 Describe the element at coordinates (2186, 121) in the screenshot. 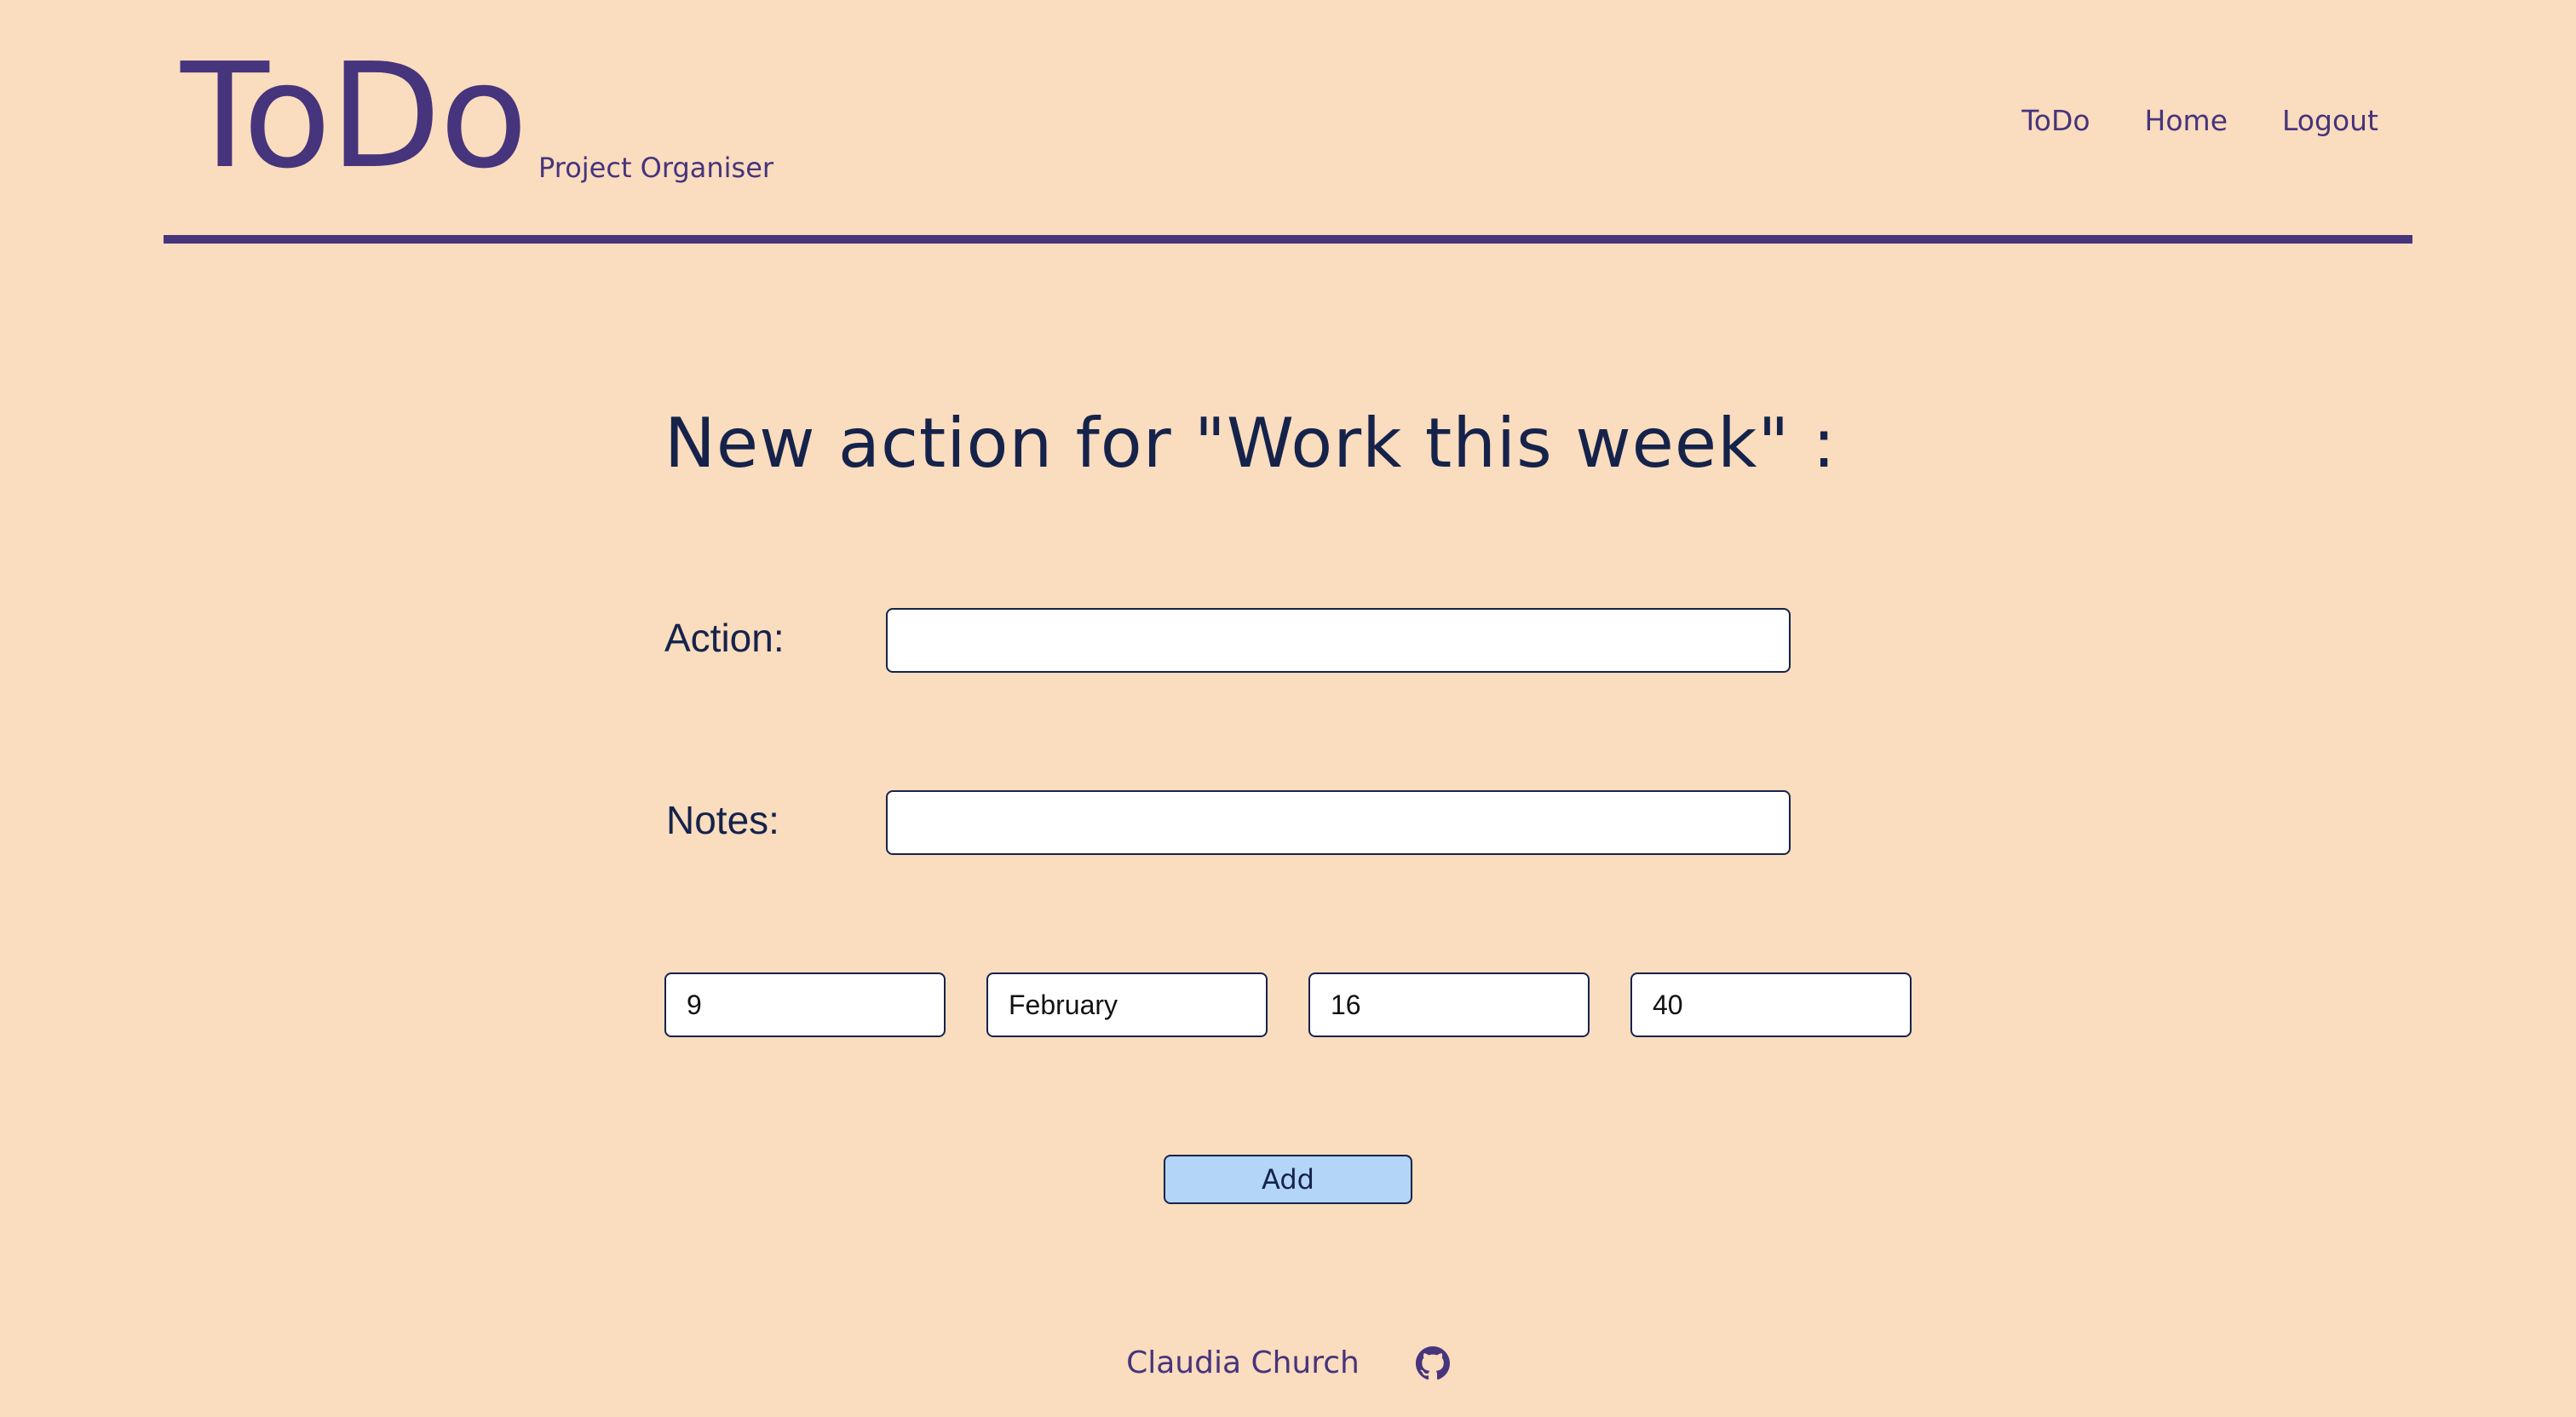

I see `nav-link-home: Home` at that location.